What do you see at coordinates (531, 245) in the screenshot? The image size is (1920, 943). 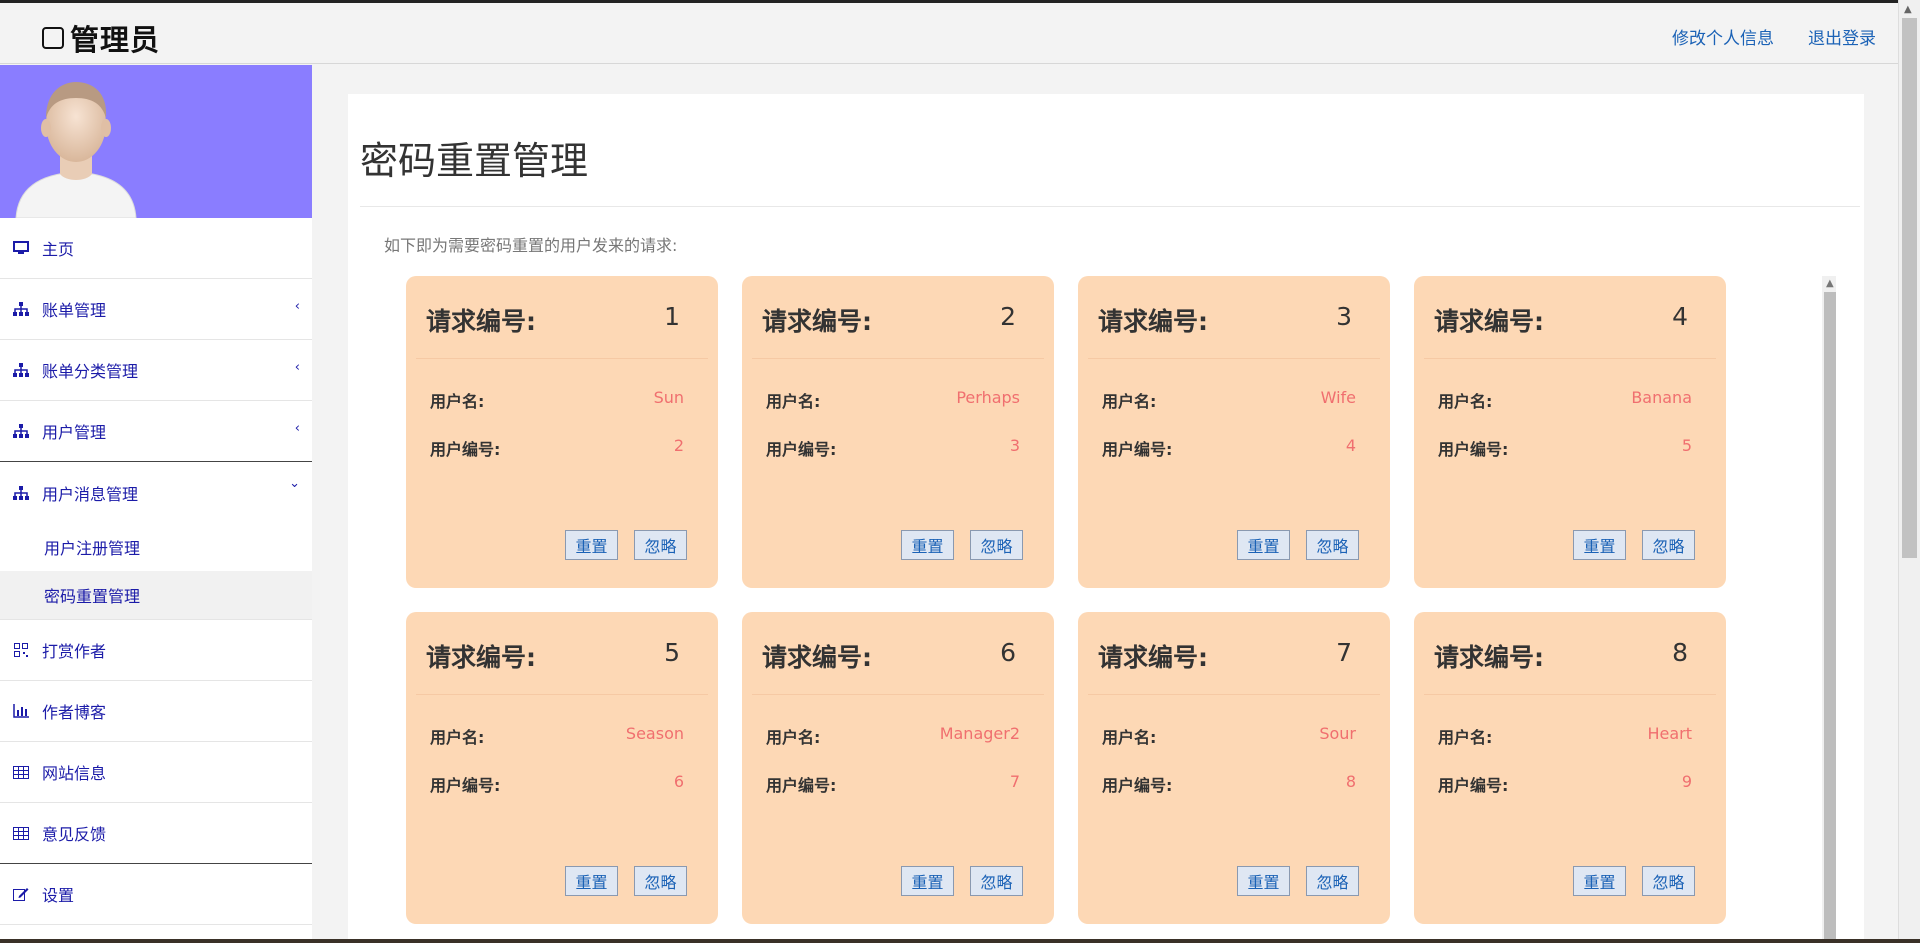 I see `intro-text: 如下即为需要密码重置的用户发来的请求:` at bounding box center [531, 245].